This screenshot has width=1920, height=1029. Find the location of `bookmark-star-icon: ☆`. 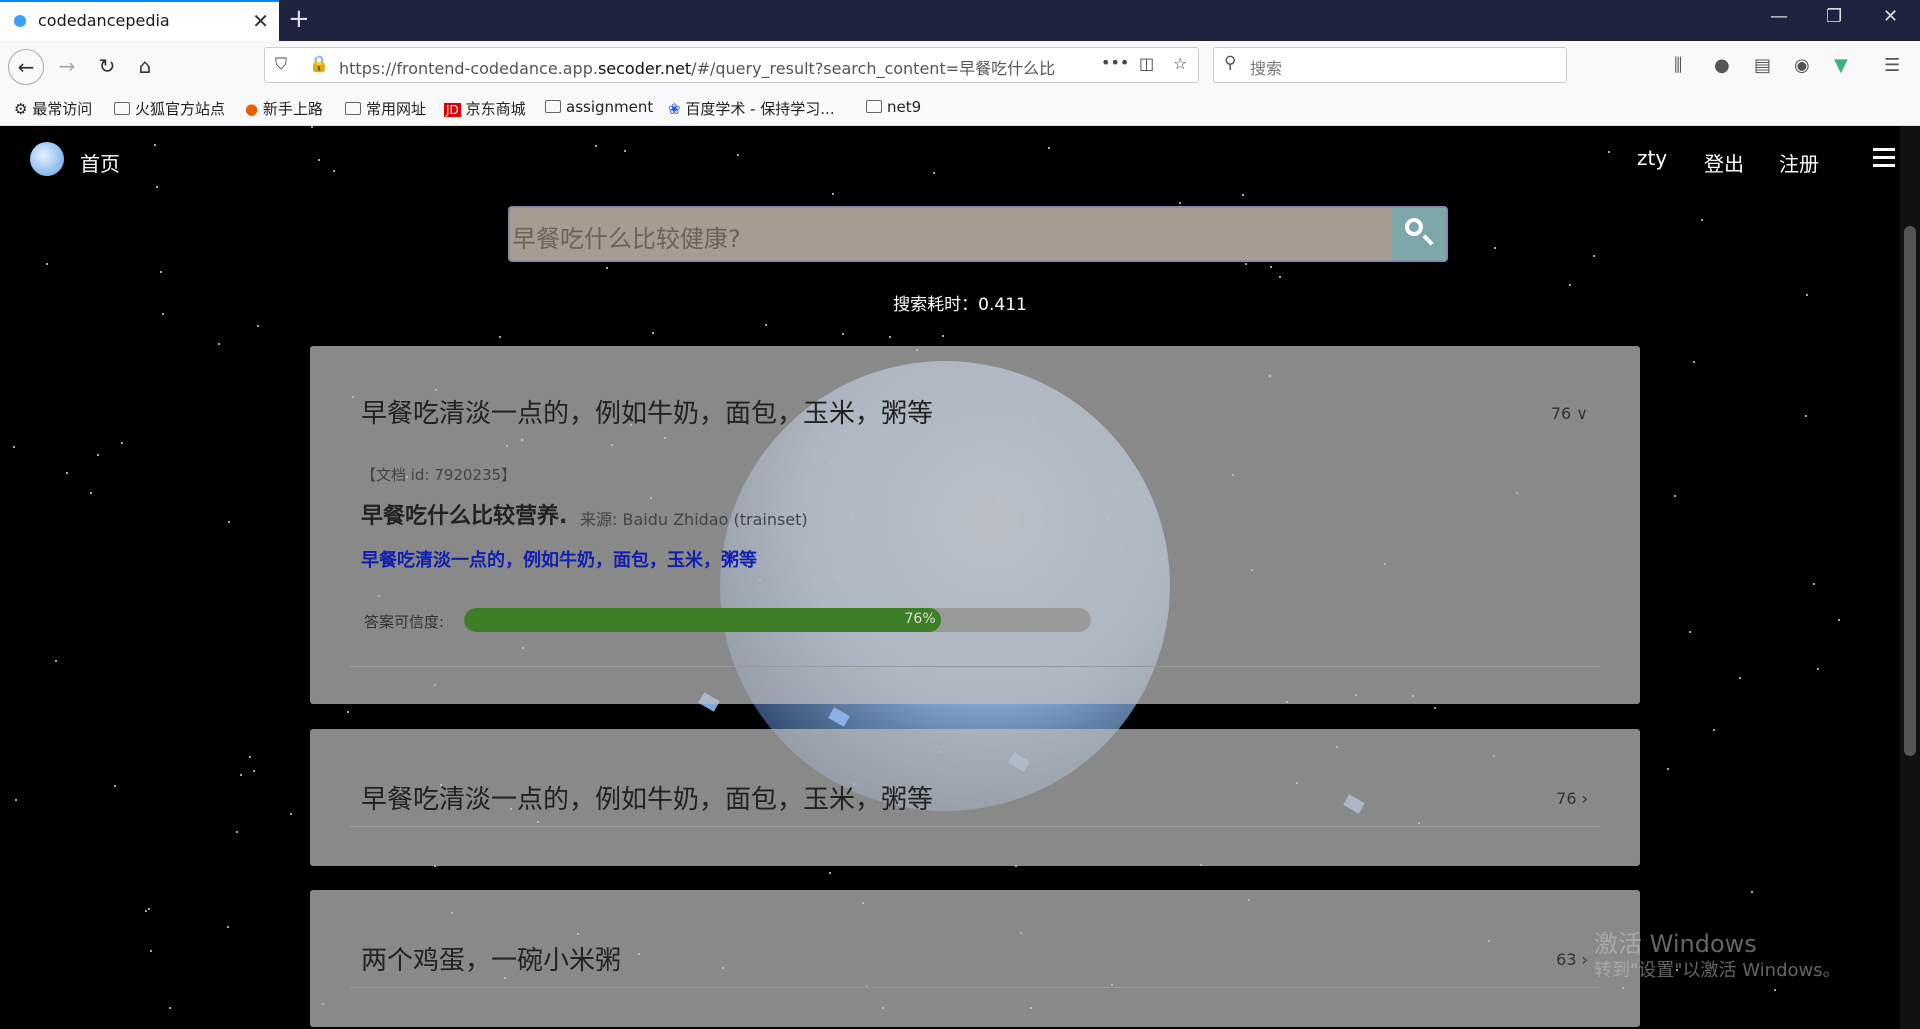

bookmark-star-icon: ☆ is located at coordinates (1180, 63).